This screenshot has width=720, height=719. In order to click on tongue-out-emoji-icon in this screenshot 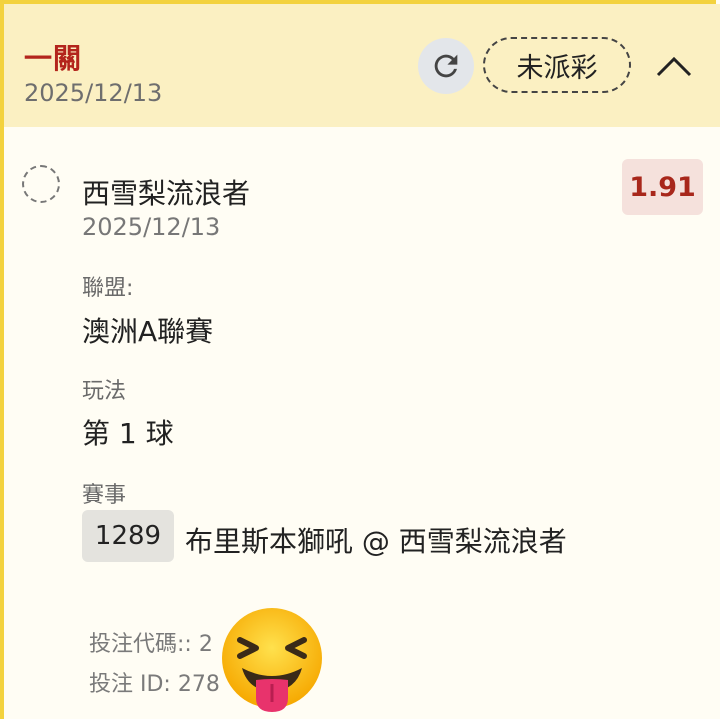, I will do `click(272, 660)`.